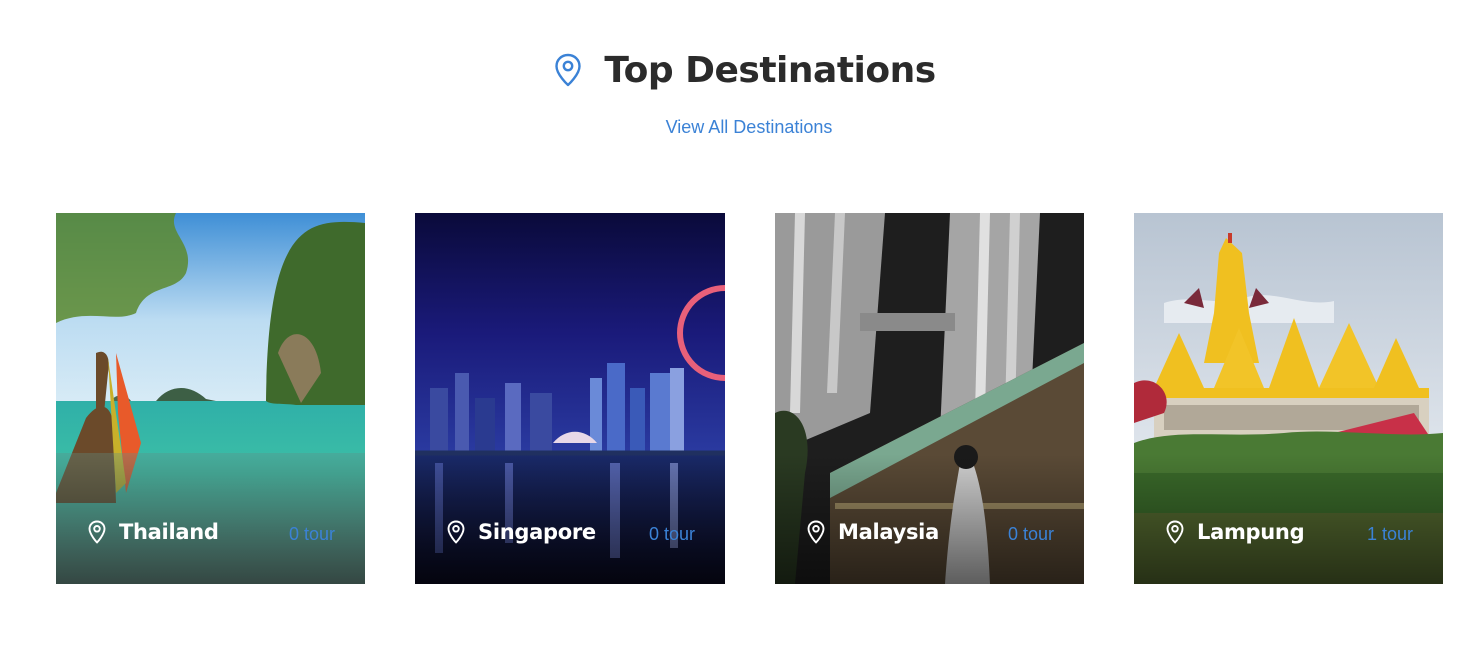 The image size is (1470, 652). I want to click on card-name-group: Malaysia, so click(873, 532).